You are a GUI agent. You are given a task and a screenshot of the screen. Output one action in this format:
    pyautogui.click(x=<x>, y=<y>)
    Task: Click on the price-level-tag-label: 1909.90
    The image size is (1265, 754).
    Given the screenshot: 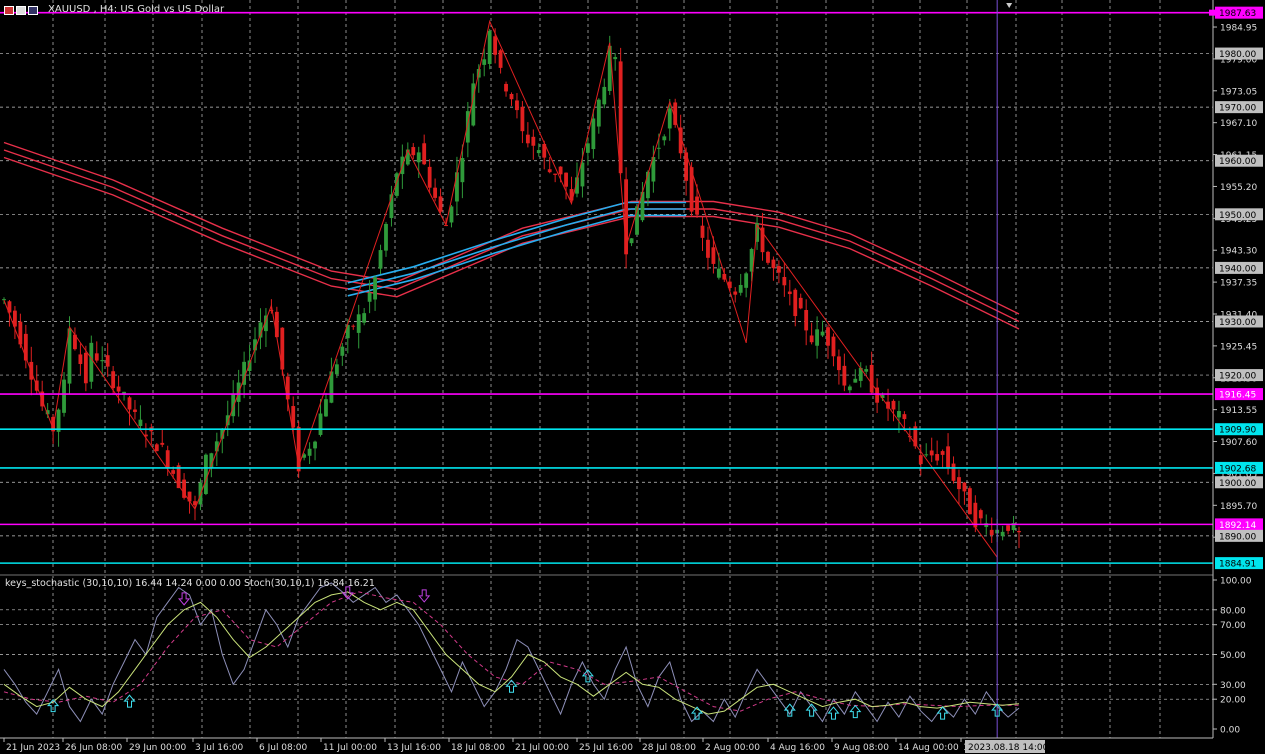 What is the action you would take?
    pyautogui.click(x=1237, y=431)
    